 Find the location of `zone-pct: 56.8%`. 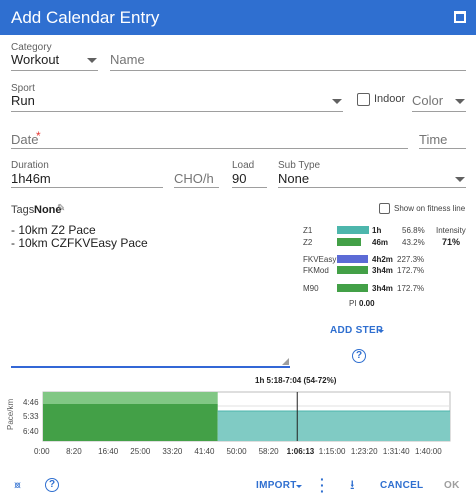

zone-pct: 56.8% is located at coordinates (413, 230).